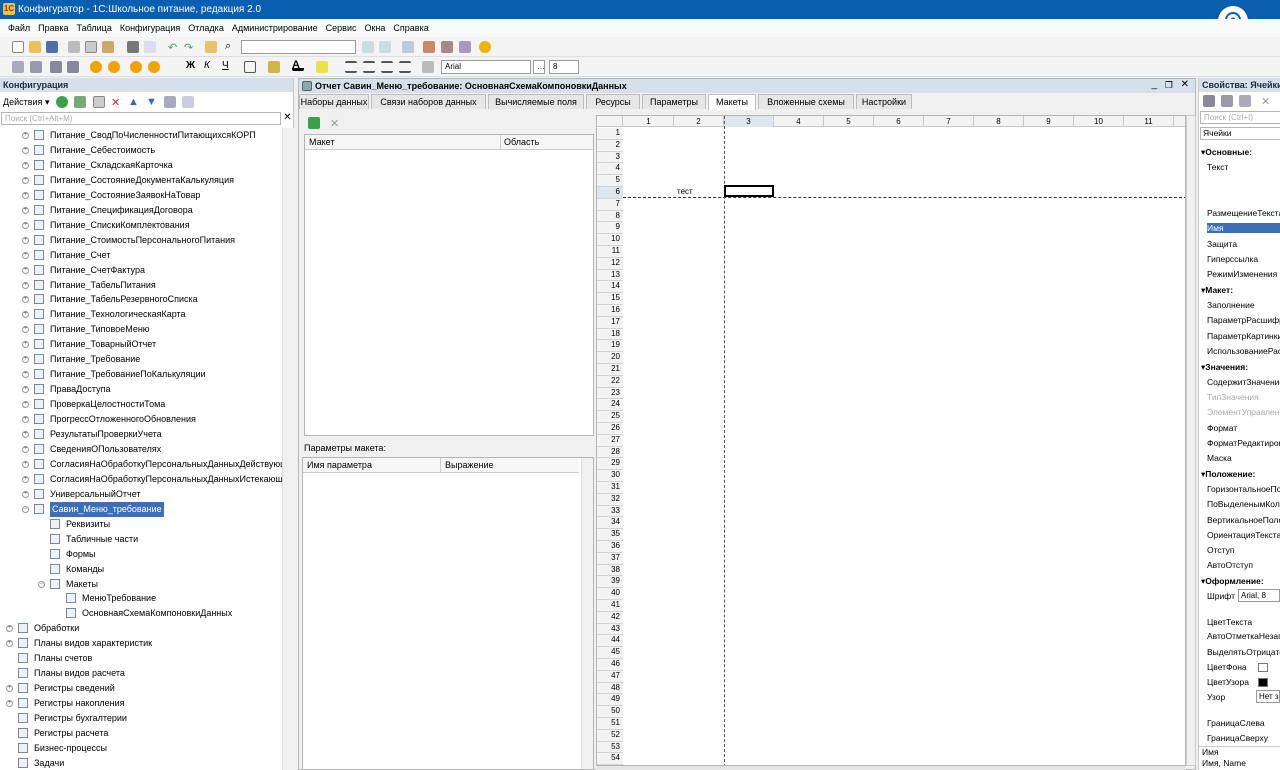 This screenshot has width=1280, height=770. What do you see at coordinates (732, 102) in the screenshot?
I see `tab: Макеты` at bounding box center [732, 102].